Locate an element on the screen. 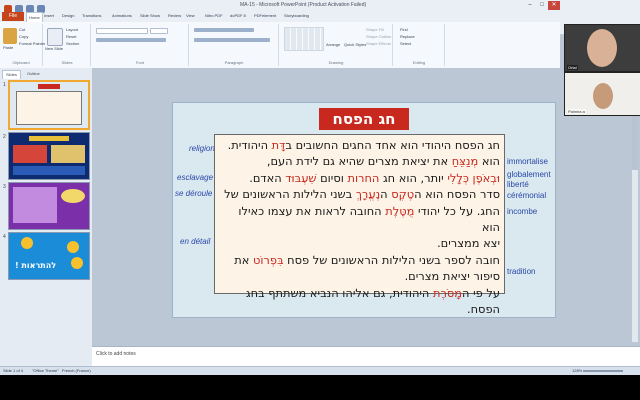 The image size is (640, 400). replace-button: Replace is located at coordinates (407, 36).